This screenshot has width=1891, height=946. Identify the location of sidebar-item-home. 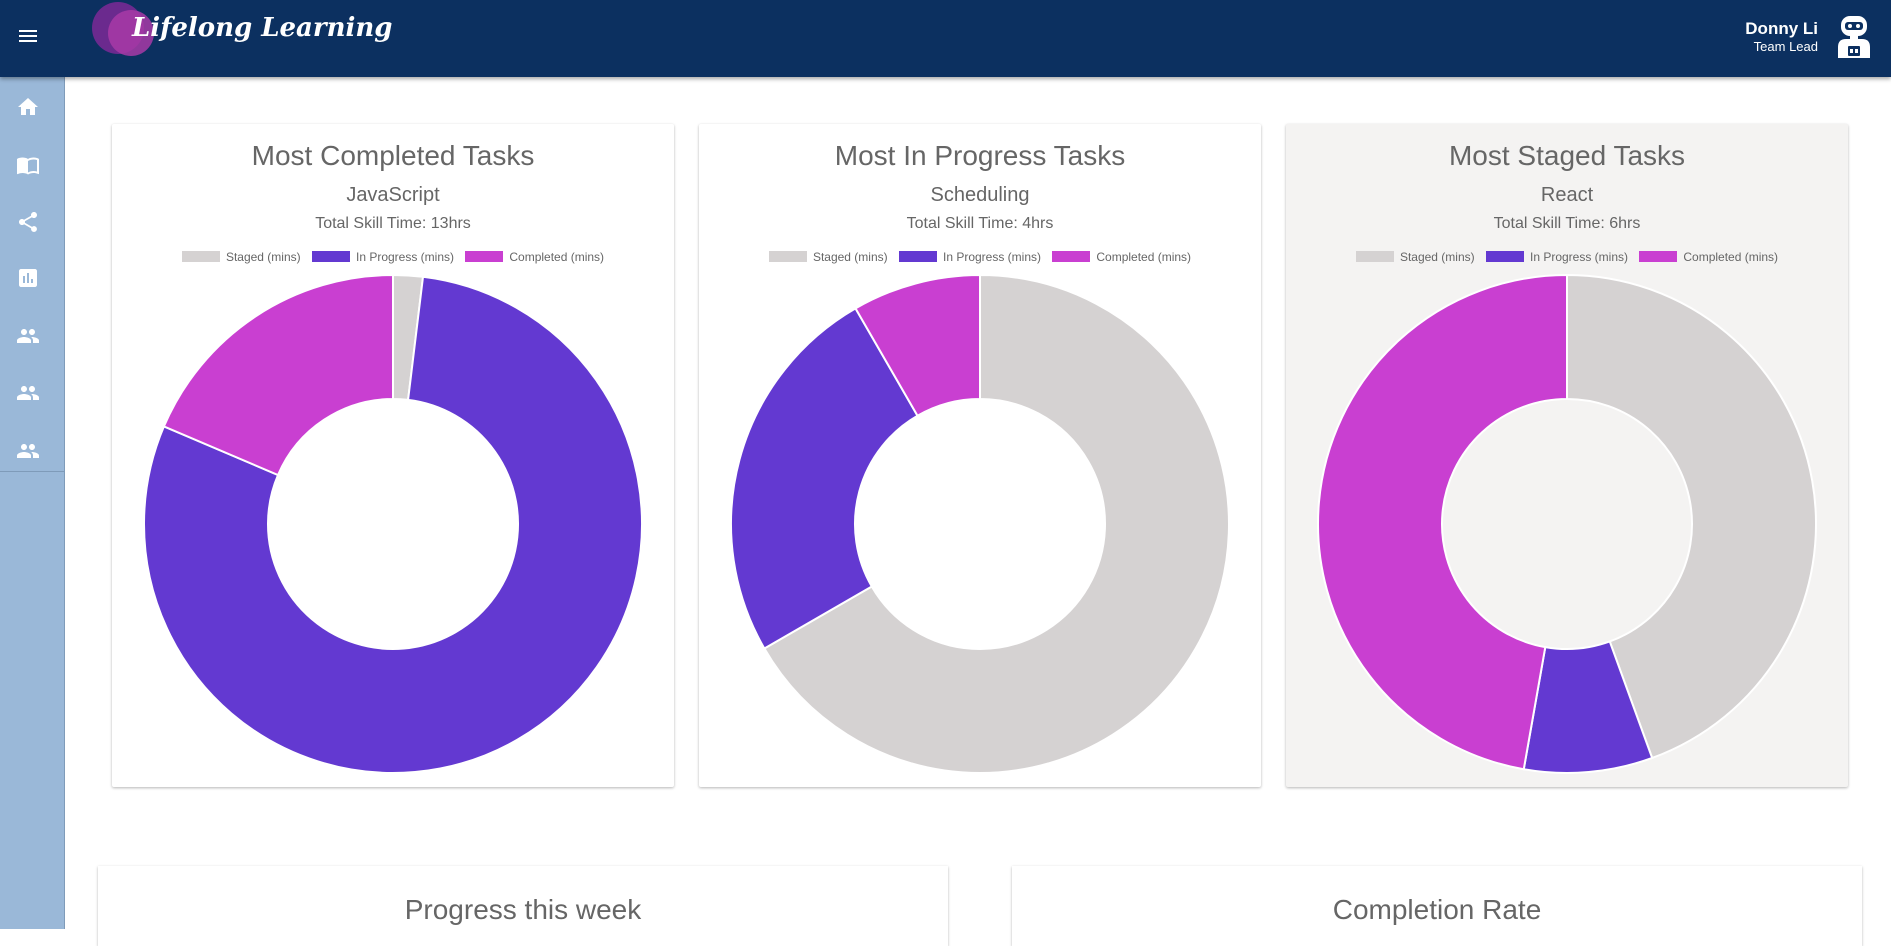
(32, 107).